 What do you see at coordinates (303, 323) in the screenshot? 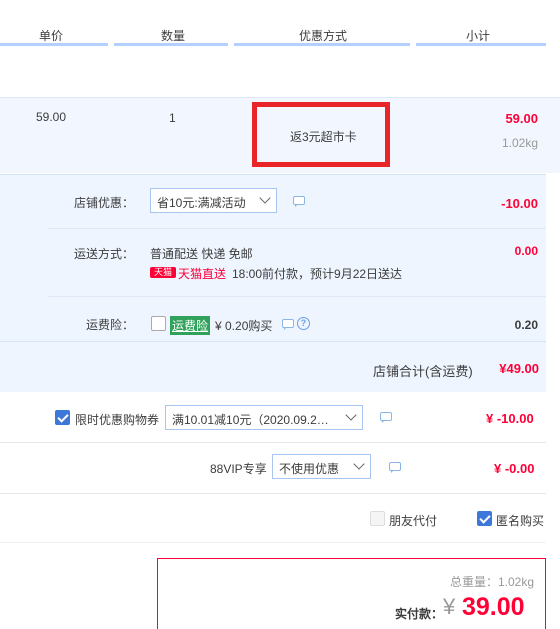
I see `help-icon: ?` at bounding box center [303, 323].